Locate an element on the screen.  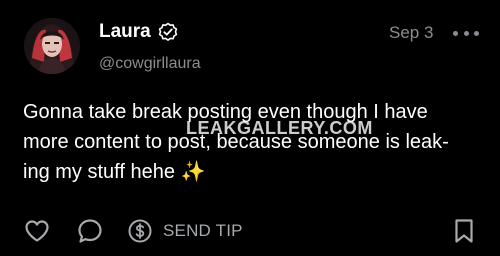
more-options-icon is located at coordinates (466, 33).